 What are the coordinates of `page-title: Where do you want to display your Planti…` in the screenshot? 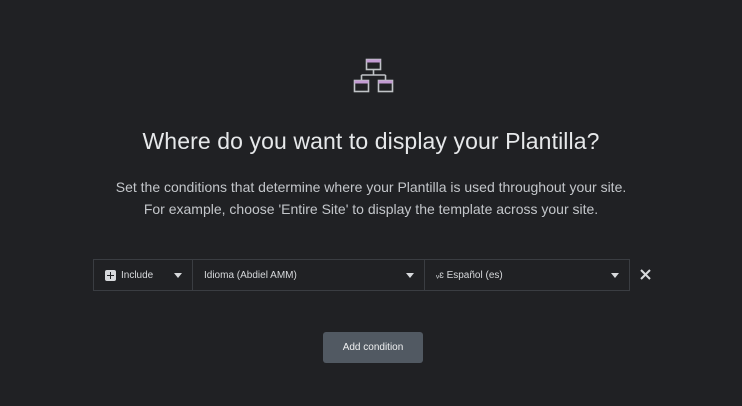 It's located at (371, 141).